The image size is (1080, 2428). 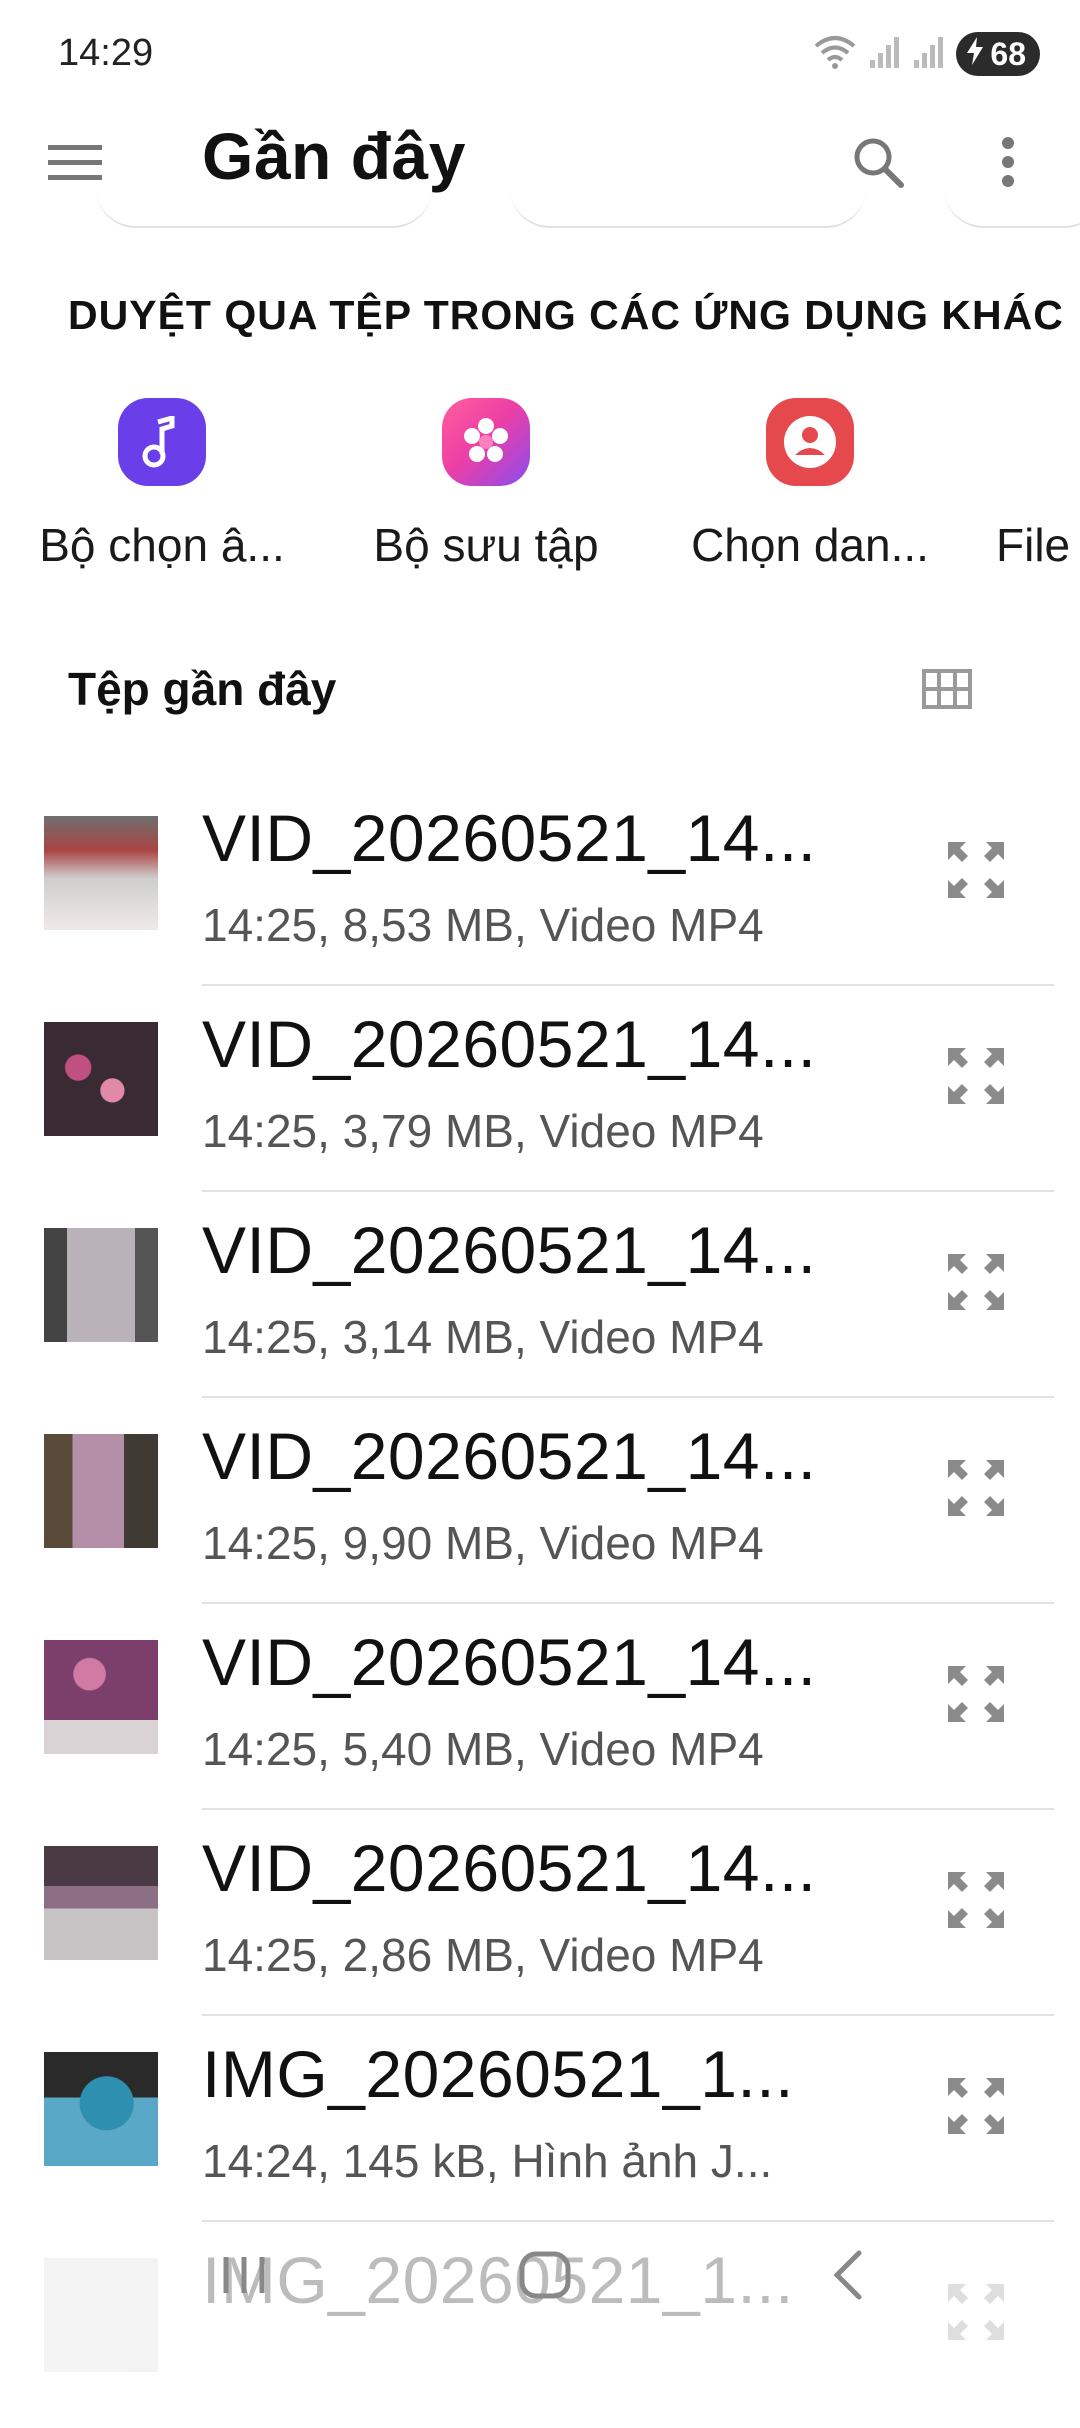 I want to click on recent-apps-button, so click(x=245, y=2277).